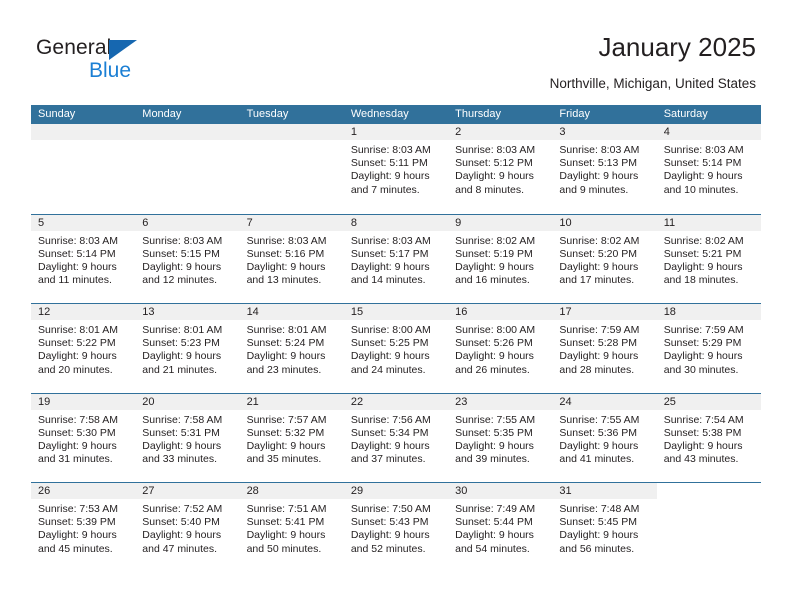 This screenshot has height=612, width=792. Describe the element at coordinates (396, 491) in the screenshot. I see `day-number: 29` at that location.